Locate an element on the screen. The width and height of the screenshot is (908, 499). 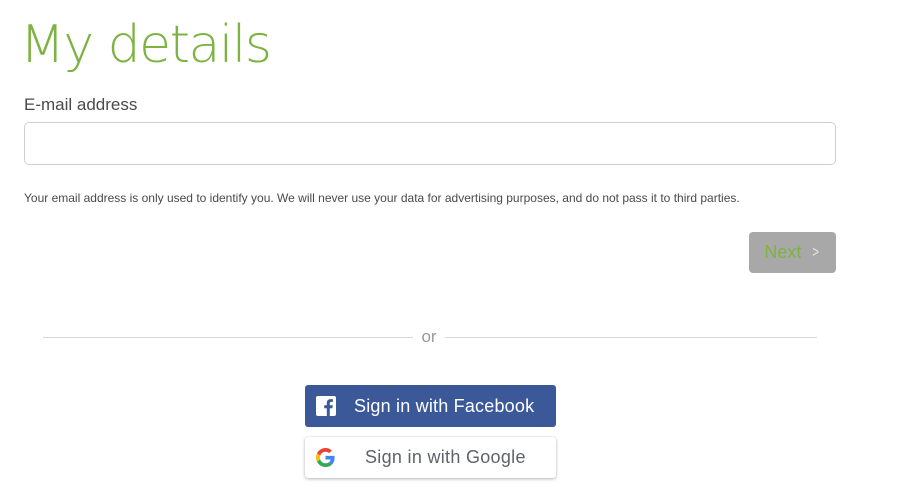
google-signin-label: Sign in with Google is located at coordinates (445, 457).